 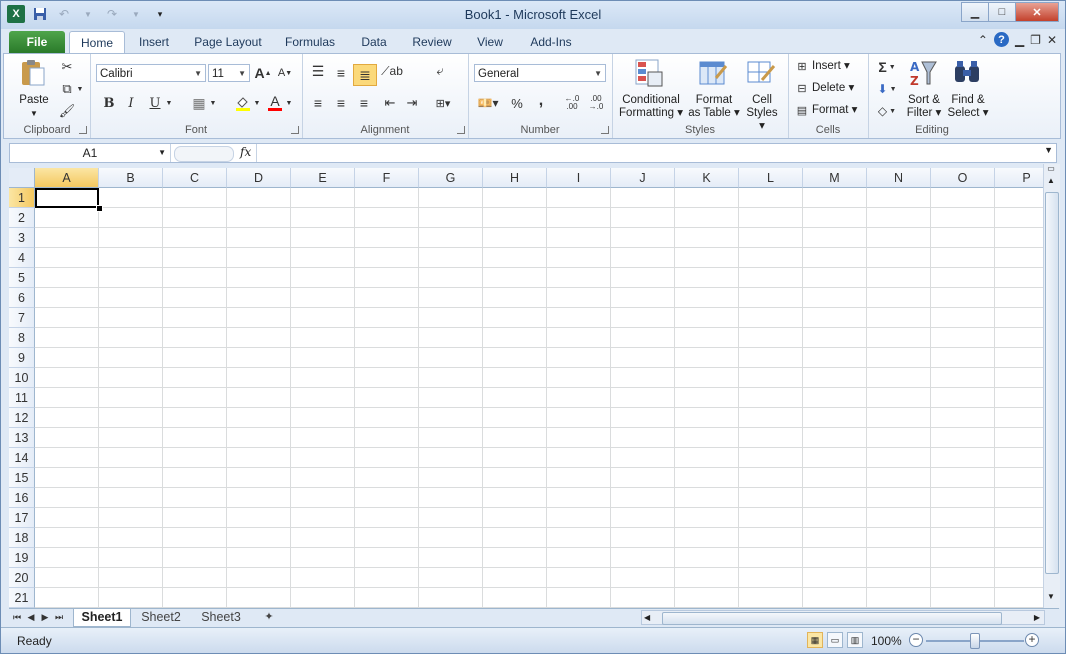 I want to click on delete-cells-button: Delete ▾, so click(x=837, y=88).